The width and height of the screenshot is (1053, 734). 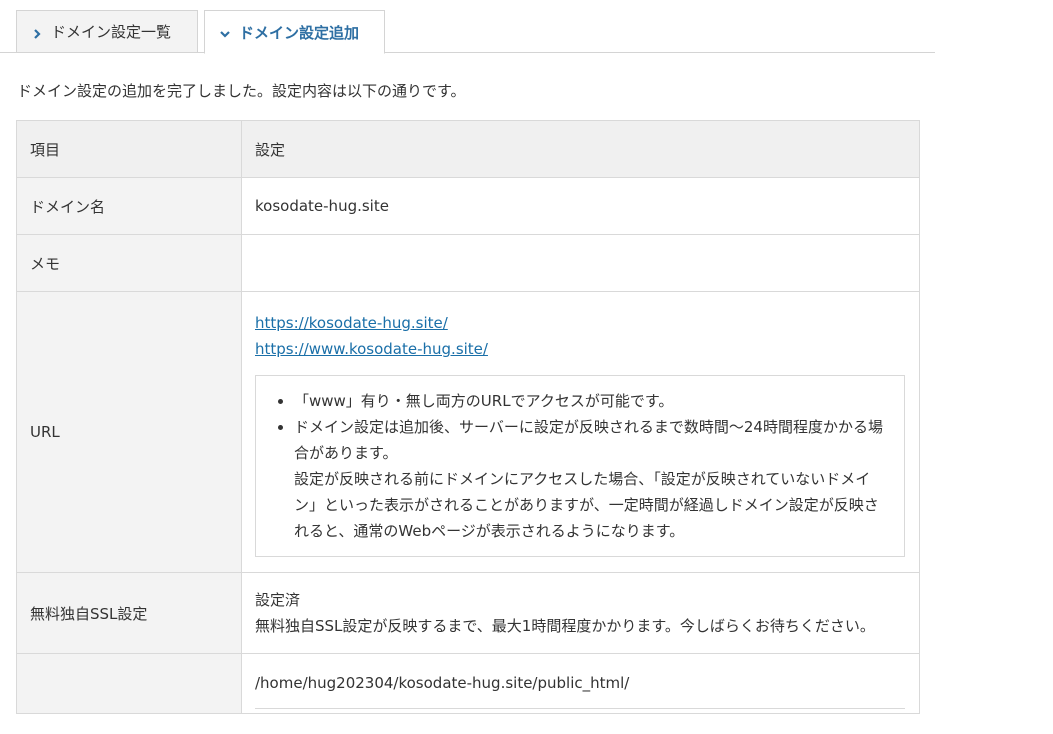 I want to click on chevron-down-icon, so click(x=225, y=32).